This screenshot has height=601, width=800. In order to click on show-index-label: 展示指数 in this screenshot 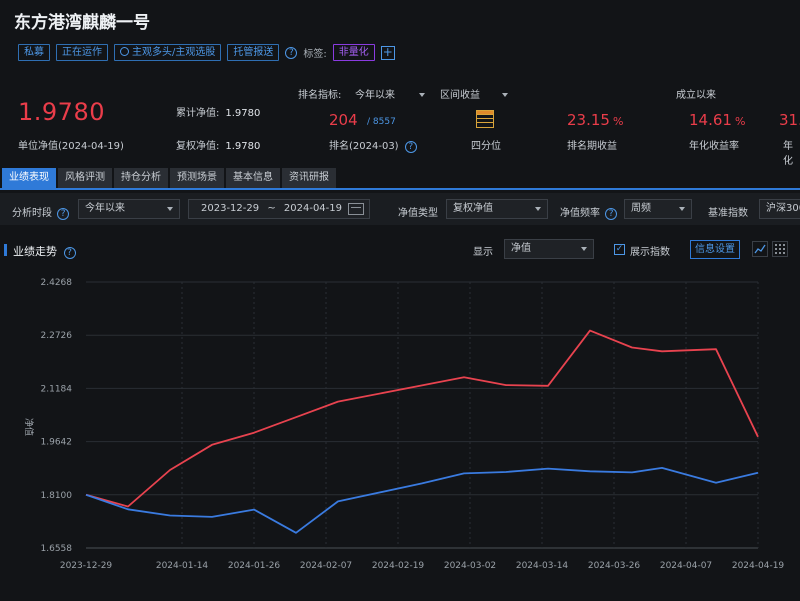, I will do `click(650, 252)`.